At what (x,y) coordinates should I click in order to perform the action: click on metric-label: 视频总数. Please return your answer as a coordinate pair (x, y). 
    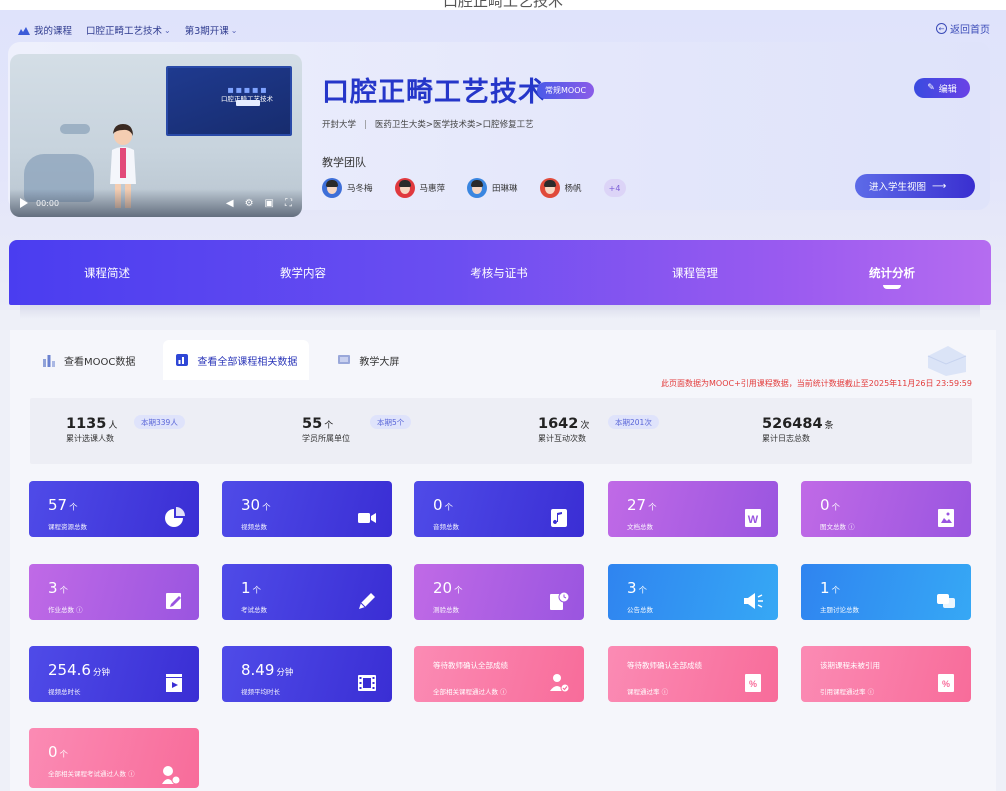
    Looking at the image, I should click on (254, 527).